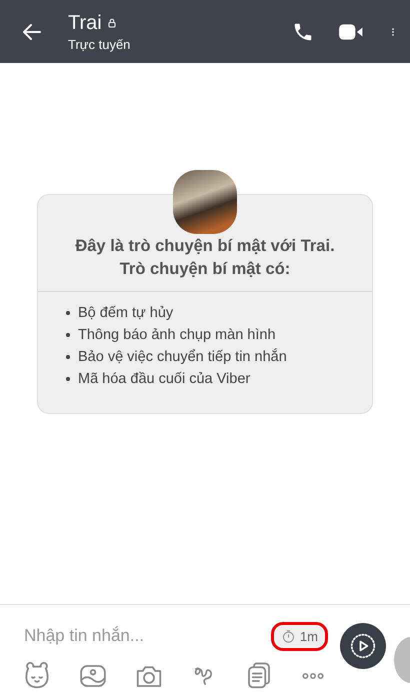  I want to click on chat-title: Trai, so click(85, 23).